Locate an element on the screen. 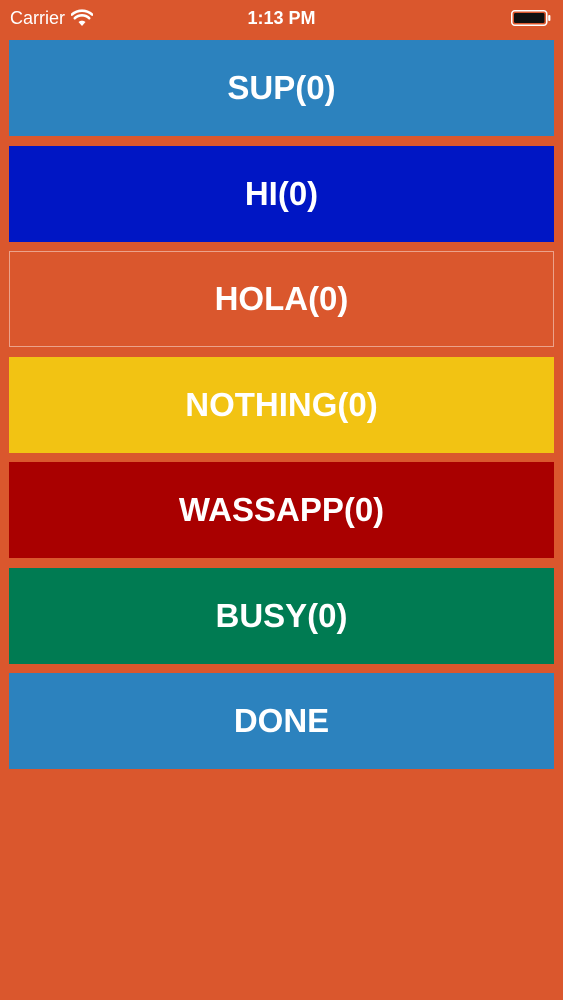  nothing-button: NOTHING(0) is located at coordinates (281, 404).